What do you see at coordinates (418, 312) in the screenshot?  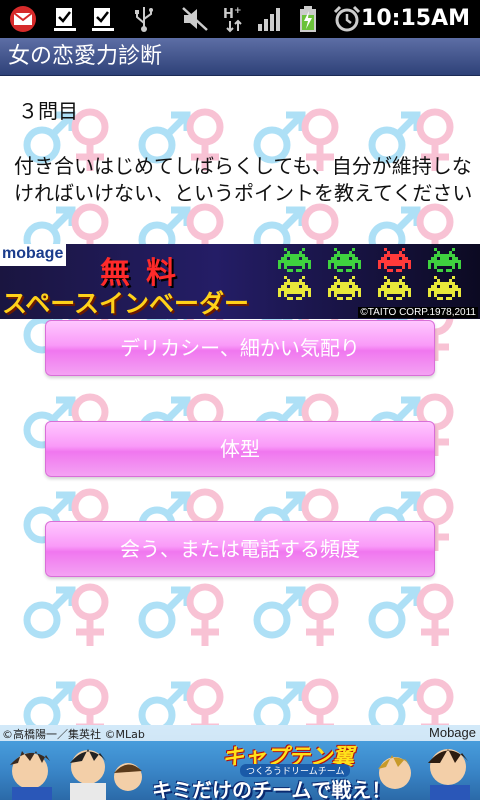 I see `ad-copyright: ©TAITO CORP.1978,2011` at bounding box center [418, 312].